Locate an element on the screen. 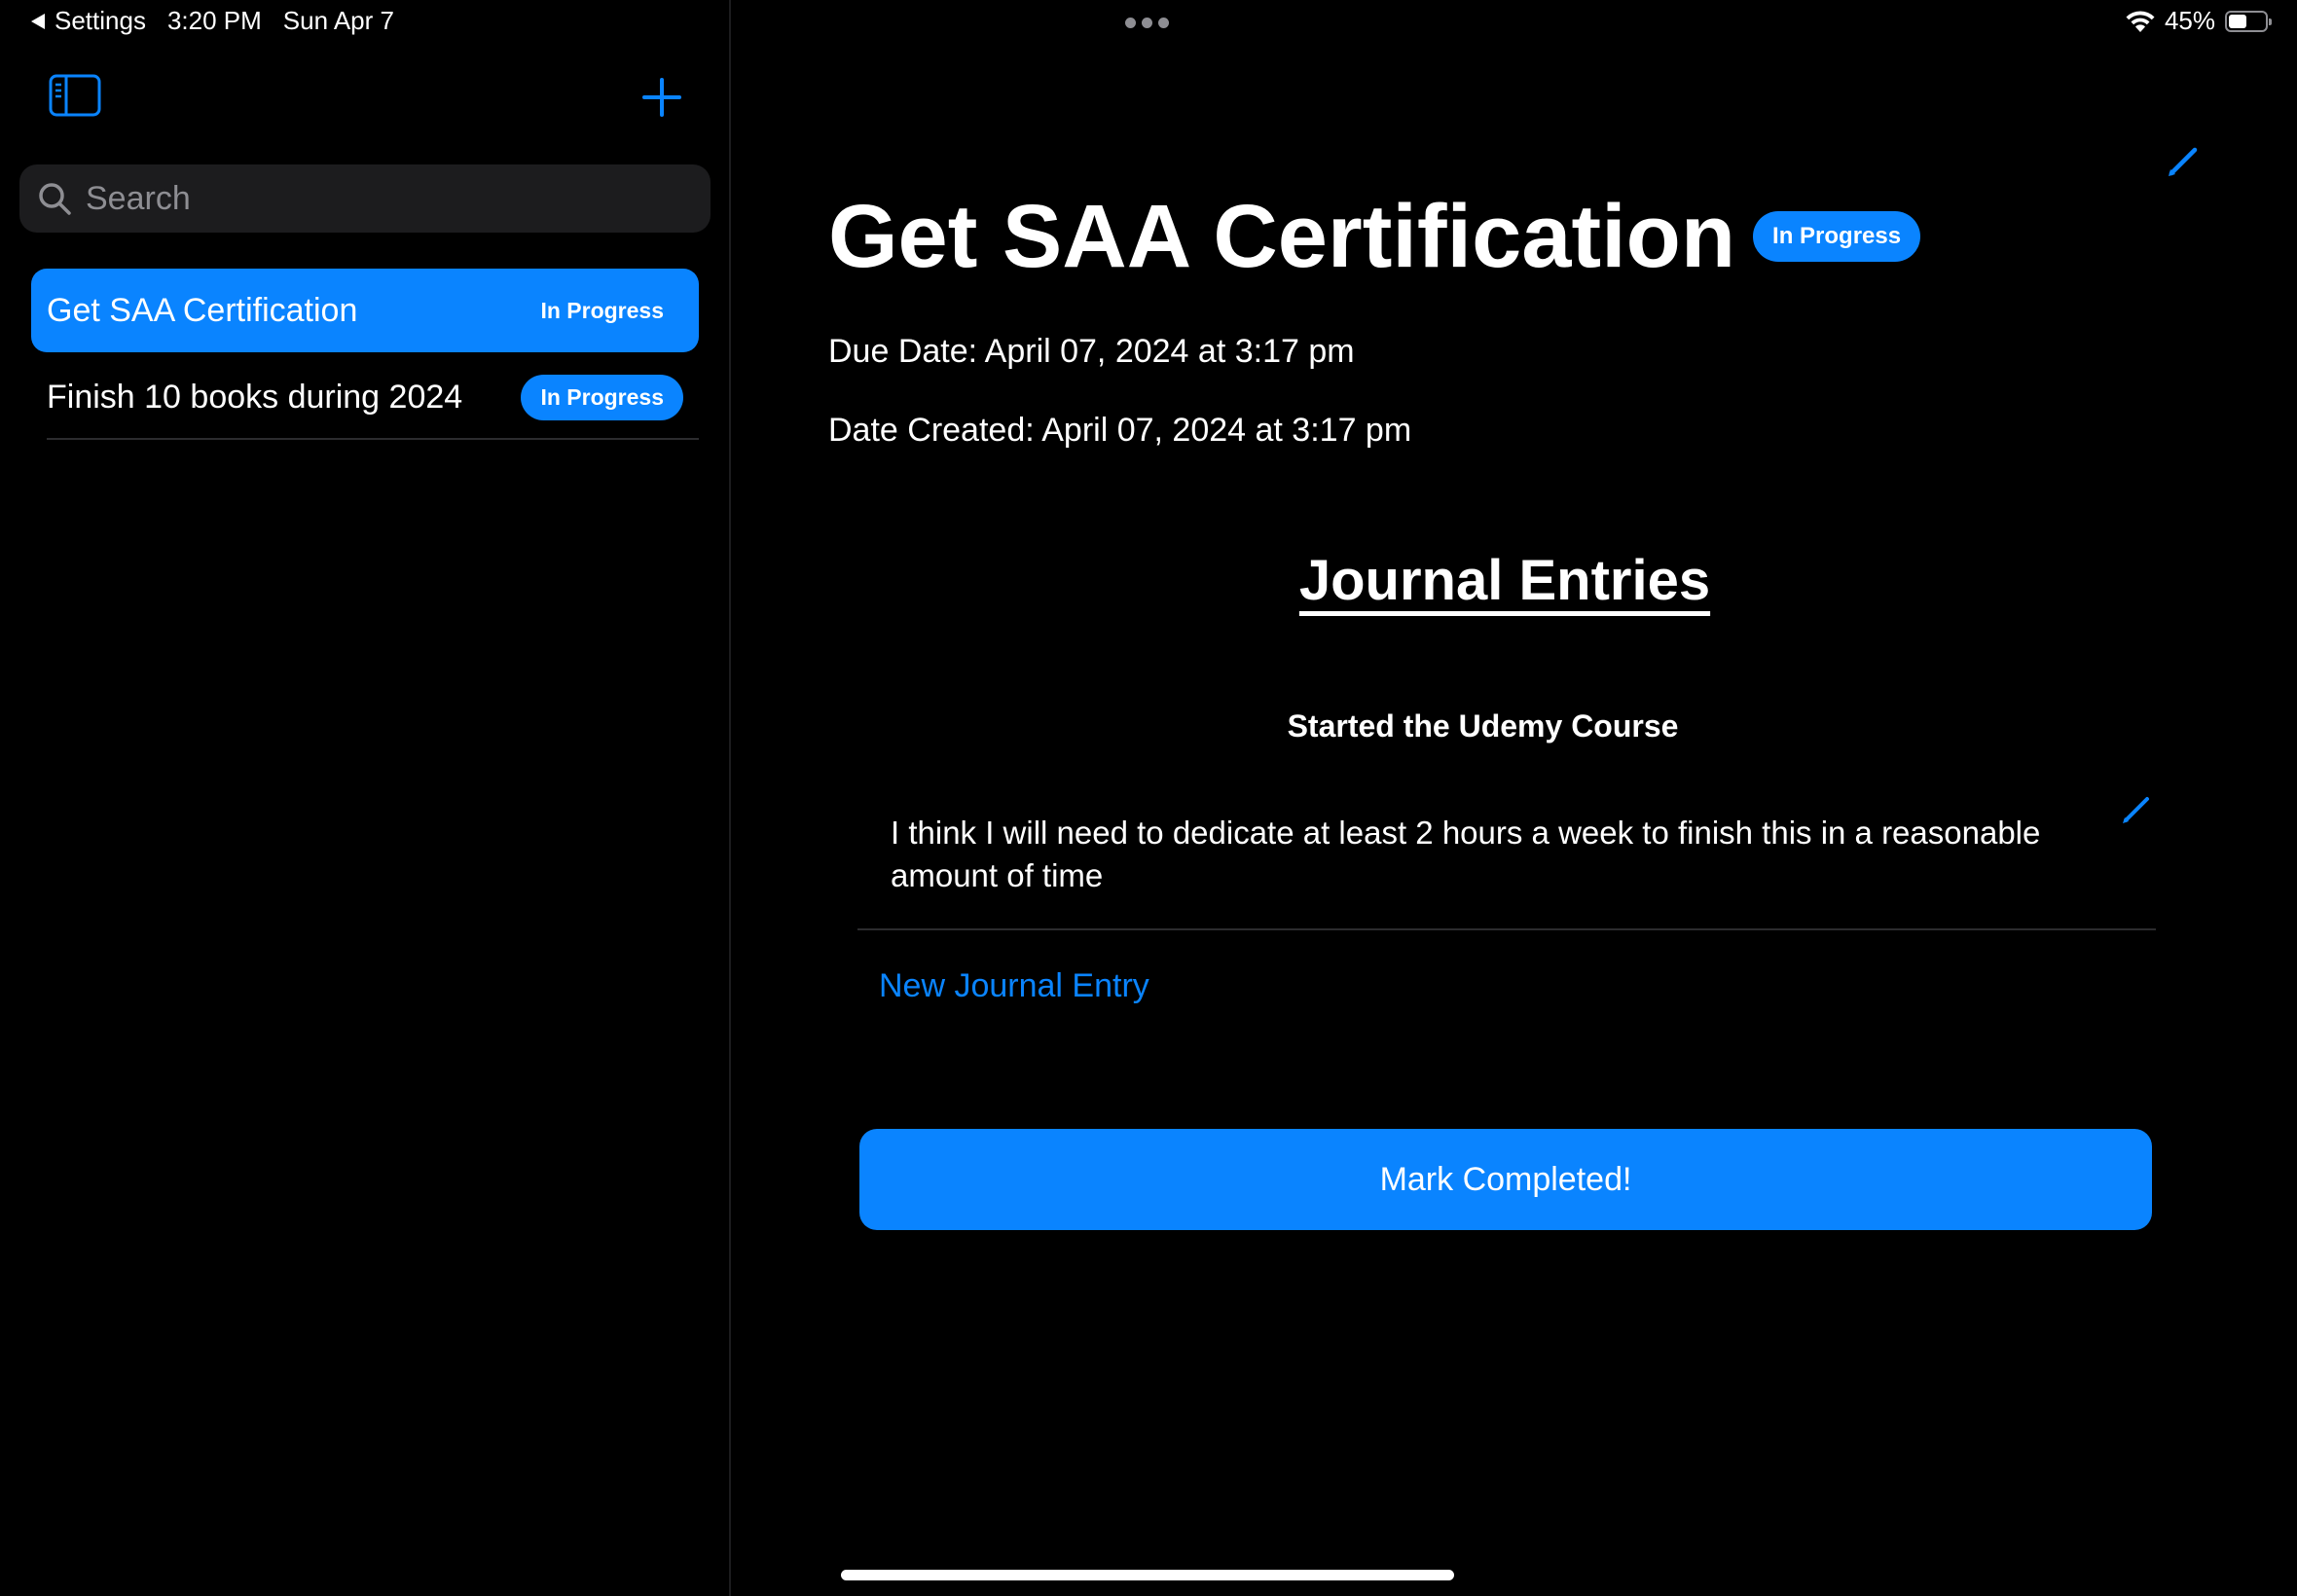 The image size is (2297, 1596). sidebar-toggle-icon is located at coordinates (75, 95).